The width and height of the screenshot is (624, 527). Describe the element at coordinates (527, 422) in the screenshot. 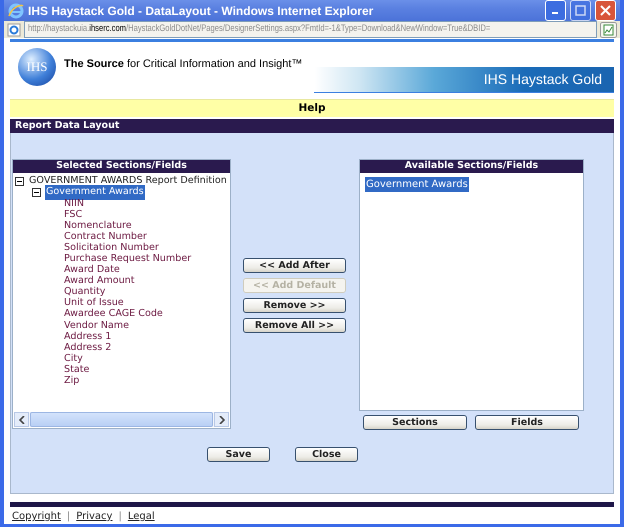

I see `view-button: Fields` at that location.